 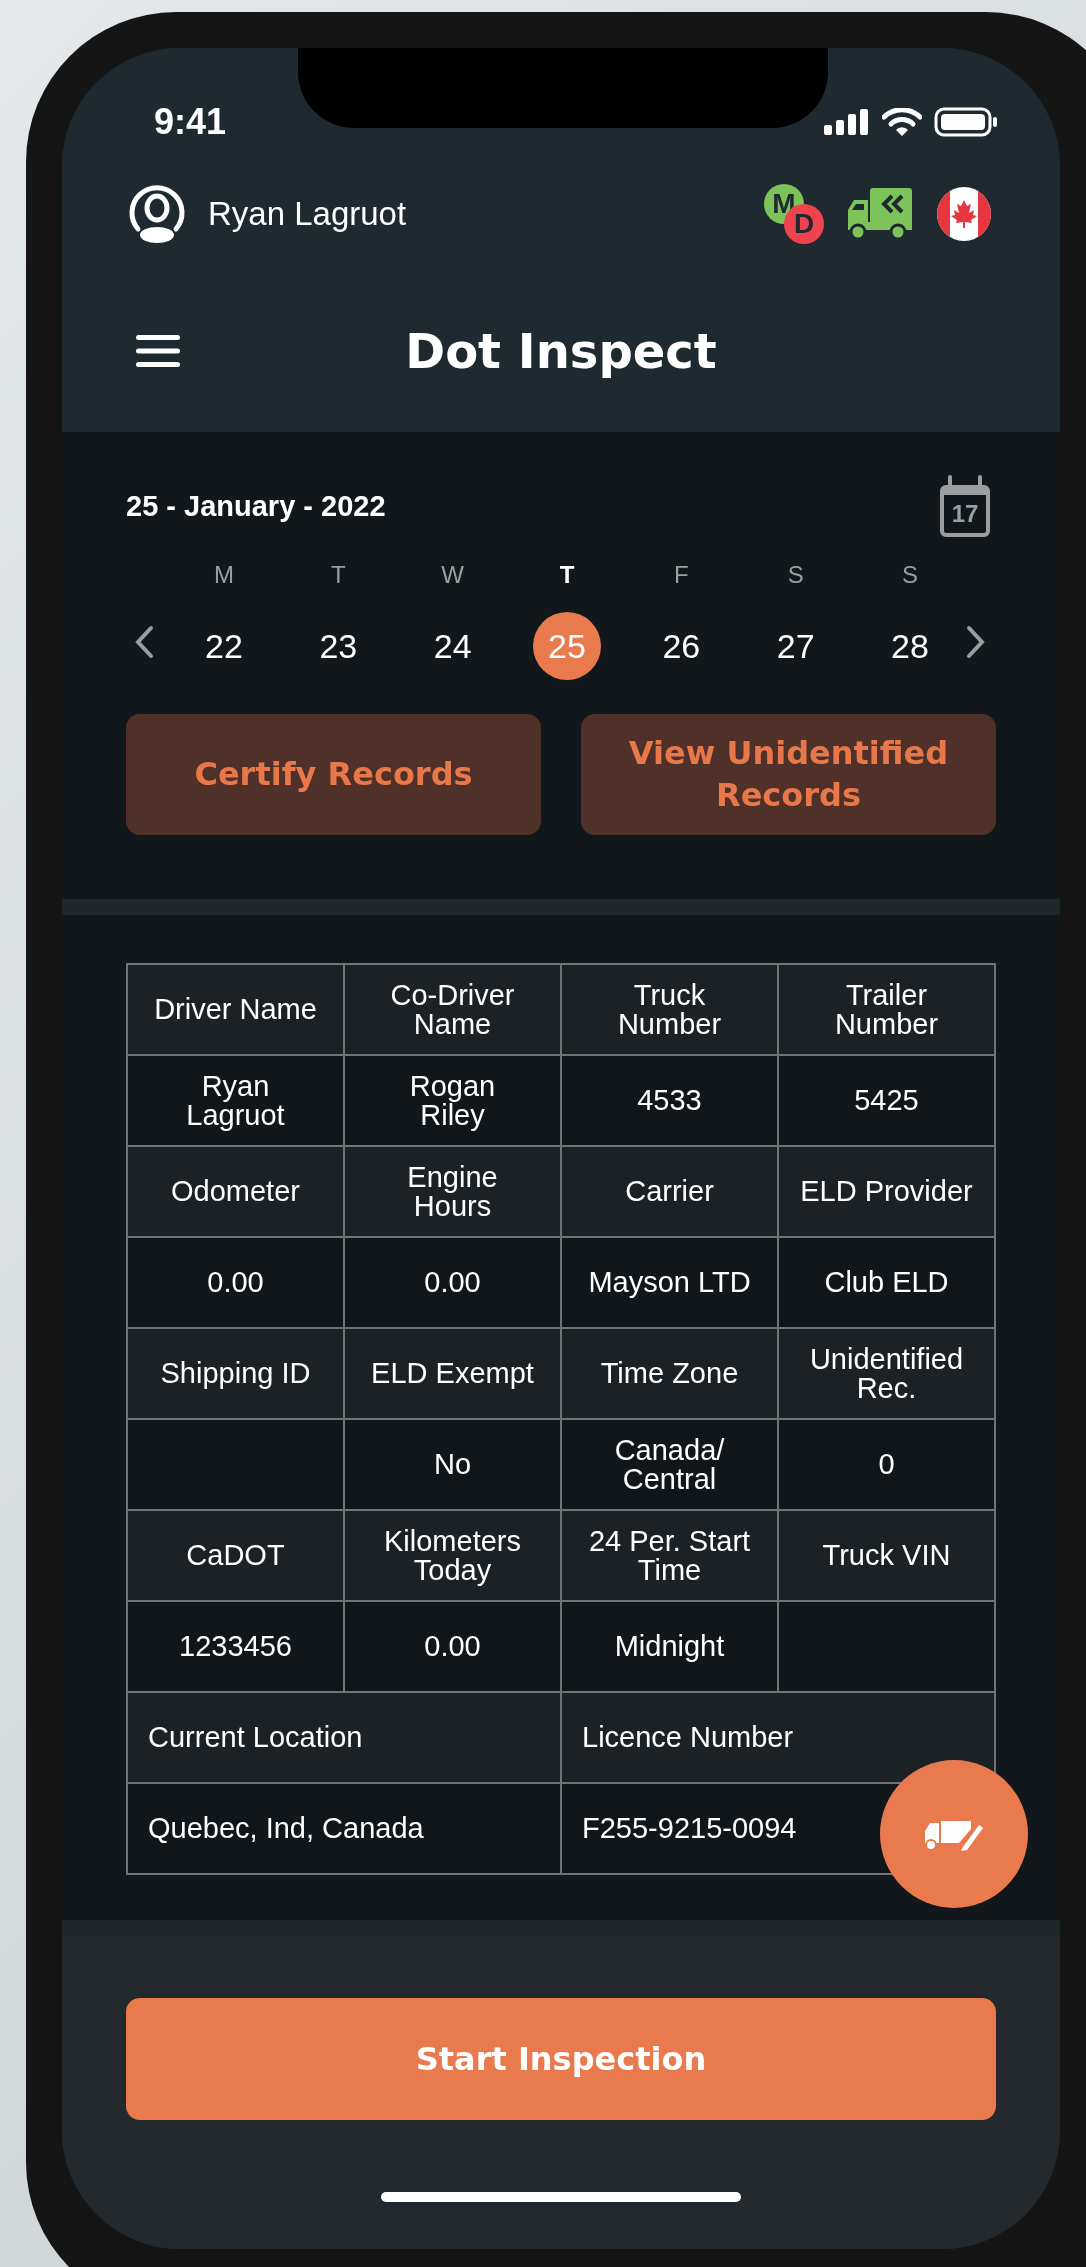 What do you see at coordinates (452, 1464) in the screenshot?
I see `field-value: No` at bounding box center [452, 1464].